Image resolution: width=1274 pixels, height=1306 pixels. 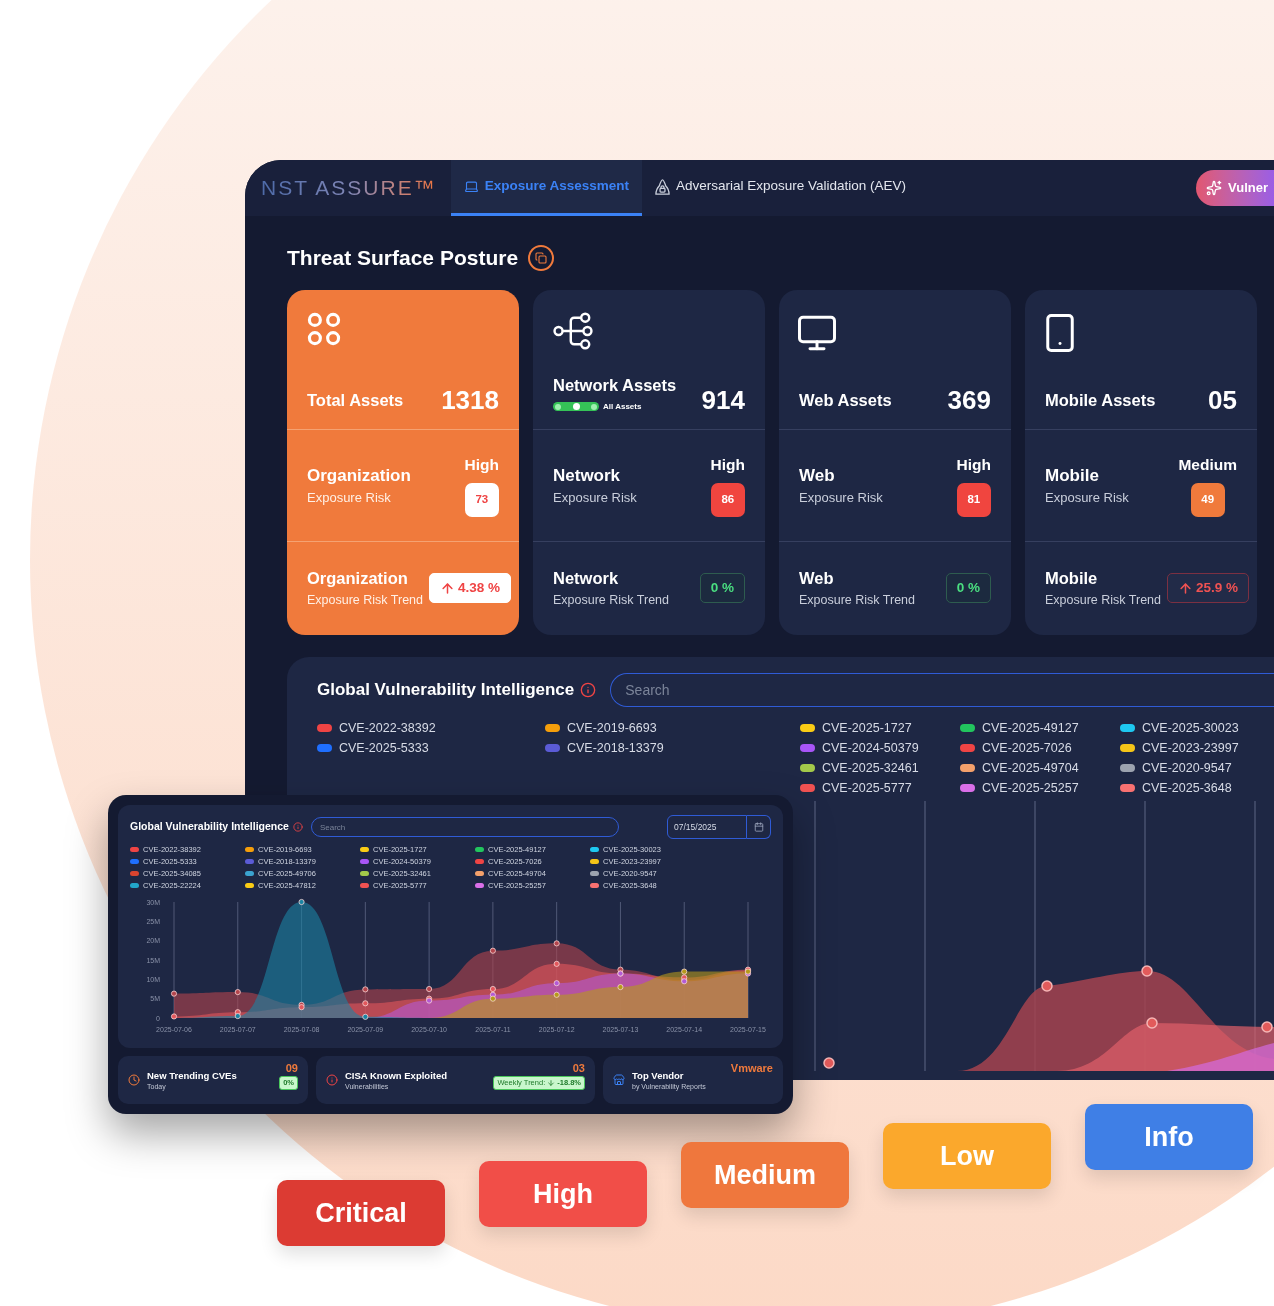 What do you see at coordinates (969, 399) in the screenshot?
I see `asset-count: 369` at bounding box center [969, 399].